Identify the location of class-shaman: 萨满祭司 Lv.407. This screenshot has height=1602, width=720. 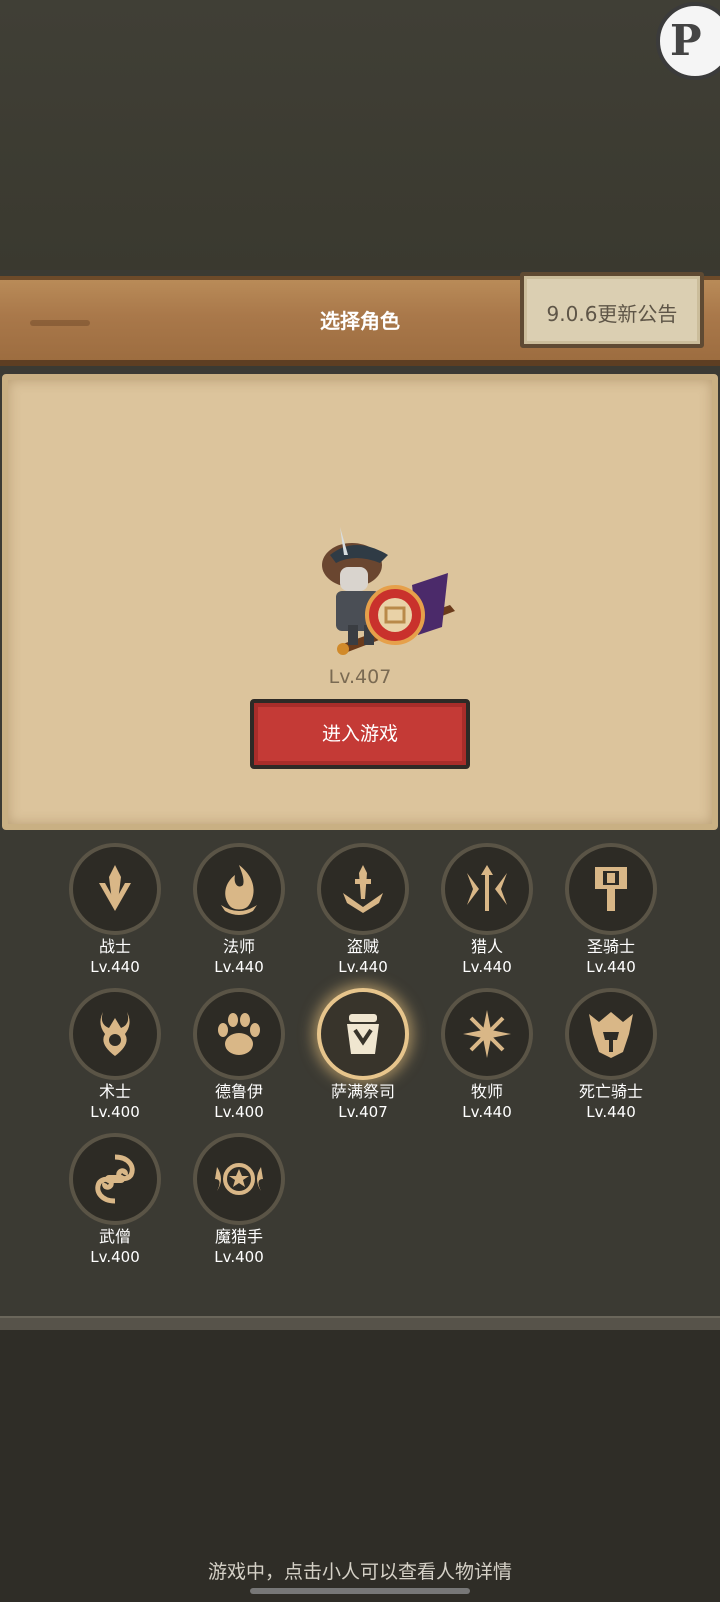
(363, 1055).